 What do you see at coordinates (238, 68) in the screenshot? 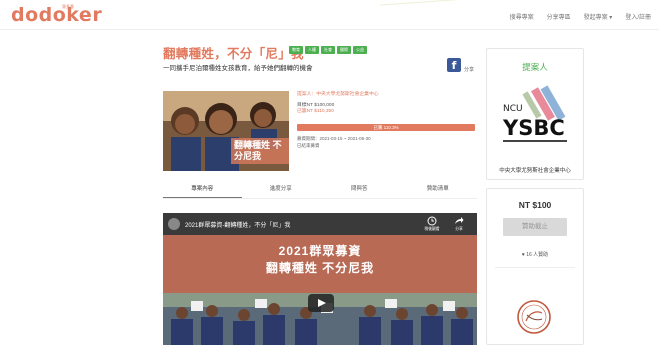
I see `project-subtitle: 一同攜手尼泊爾種姓女孩教育，給予她們翻轉的機會` at bounding box center [238, 68].